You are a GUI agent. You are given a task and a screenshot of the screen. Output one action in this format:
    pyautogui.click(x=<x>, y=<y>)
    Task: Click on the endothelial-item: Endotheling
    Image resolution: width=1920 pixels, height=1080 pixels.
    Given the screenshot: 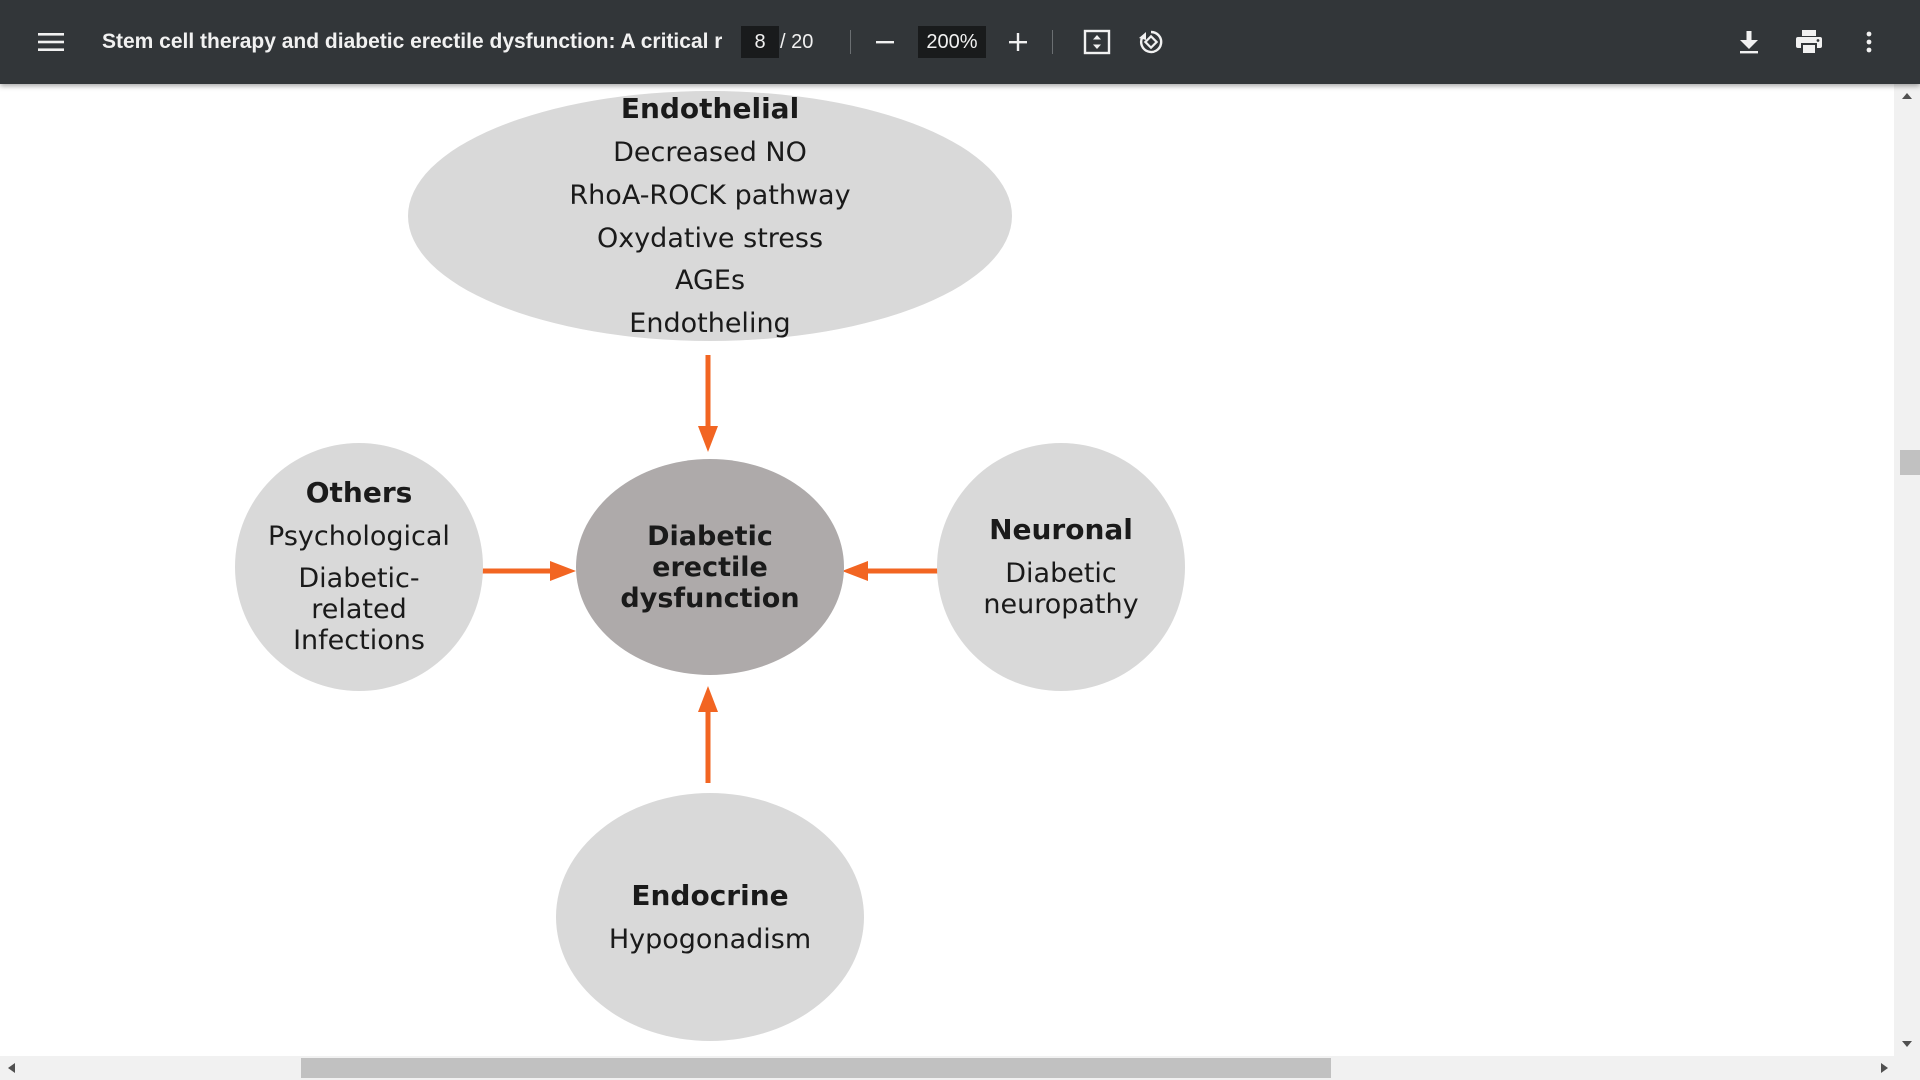 What is the action you would take?
    pyautogui.click(x=709, y=323)
    